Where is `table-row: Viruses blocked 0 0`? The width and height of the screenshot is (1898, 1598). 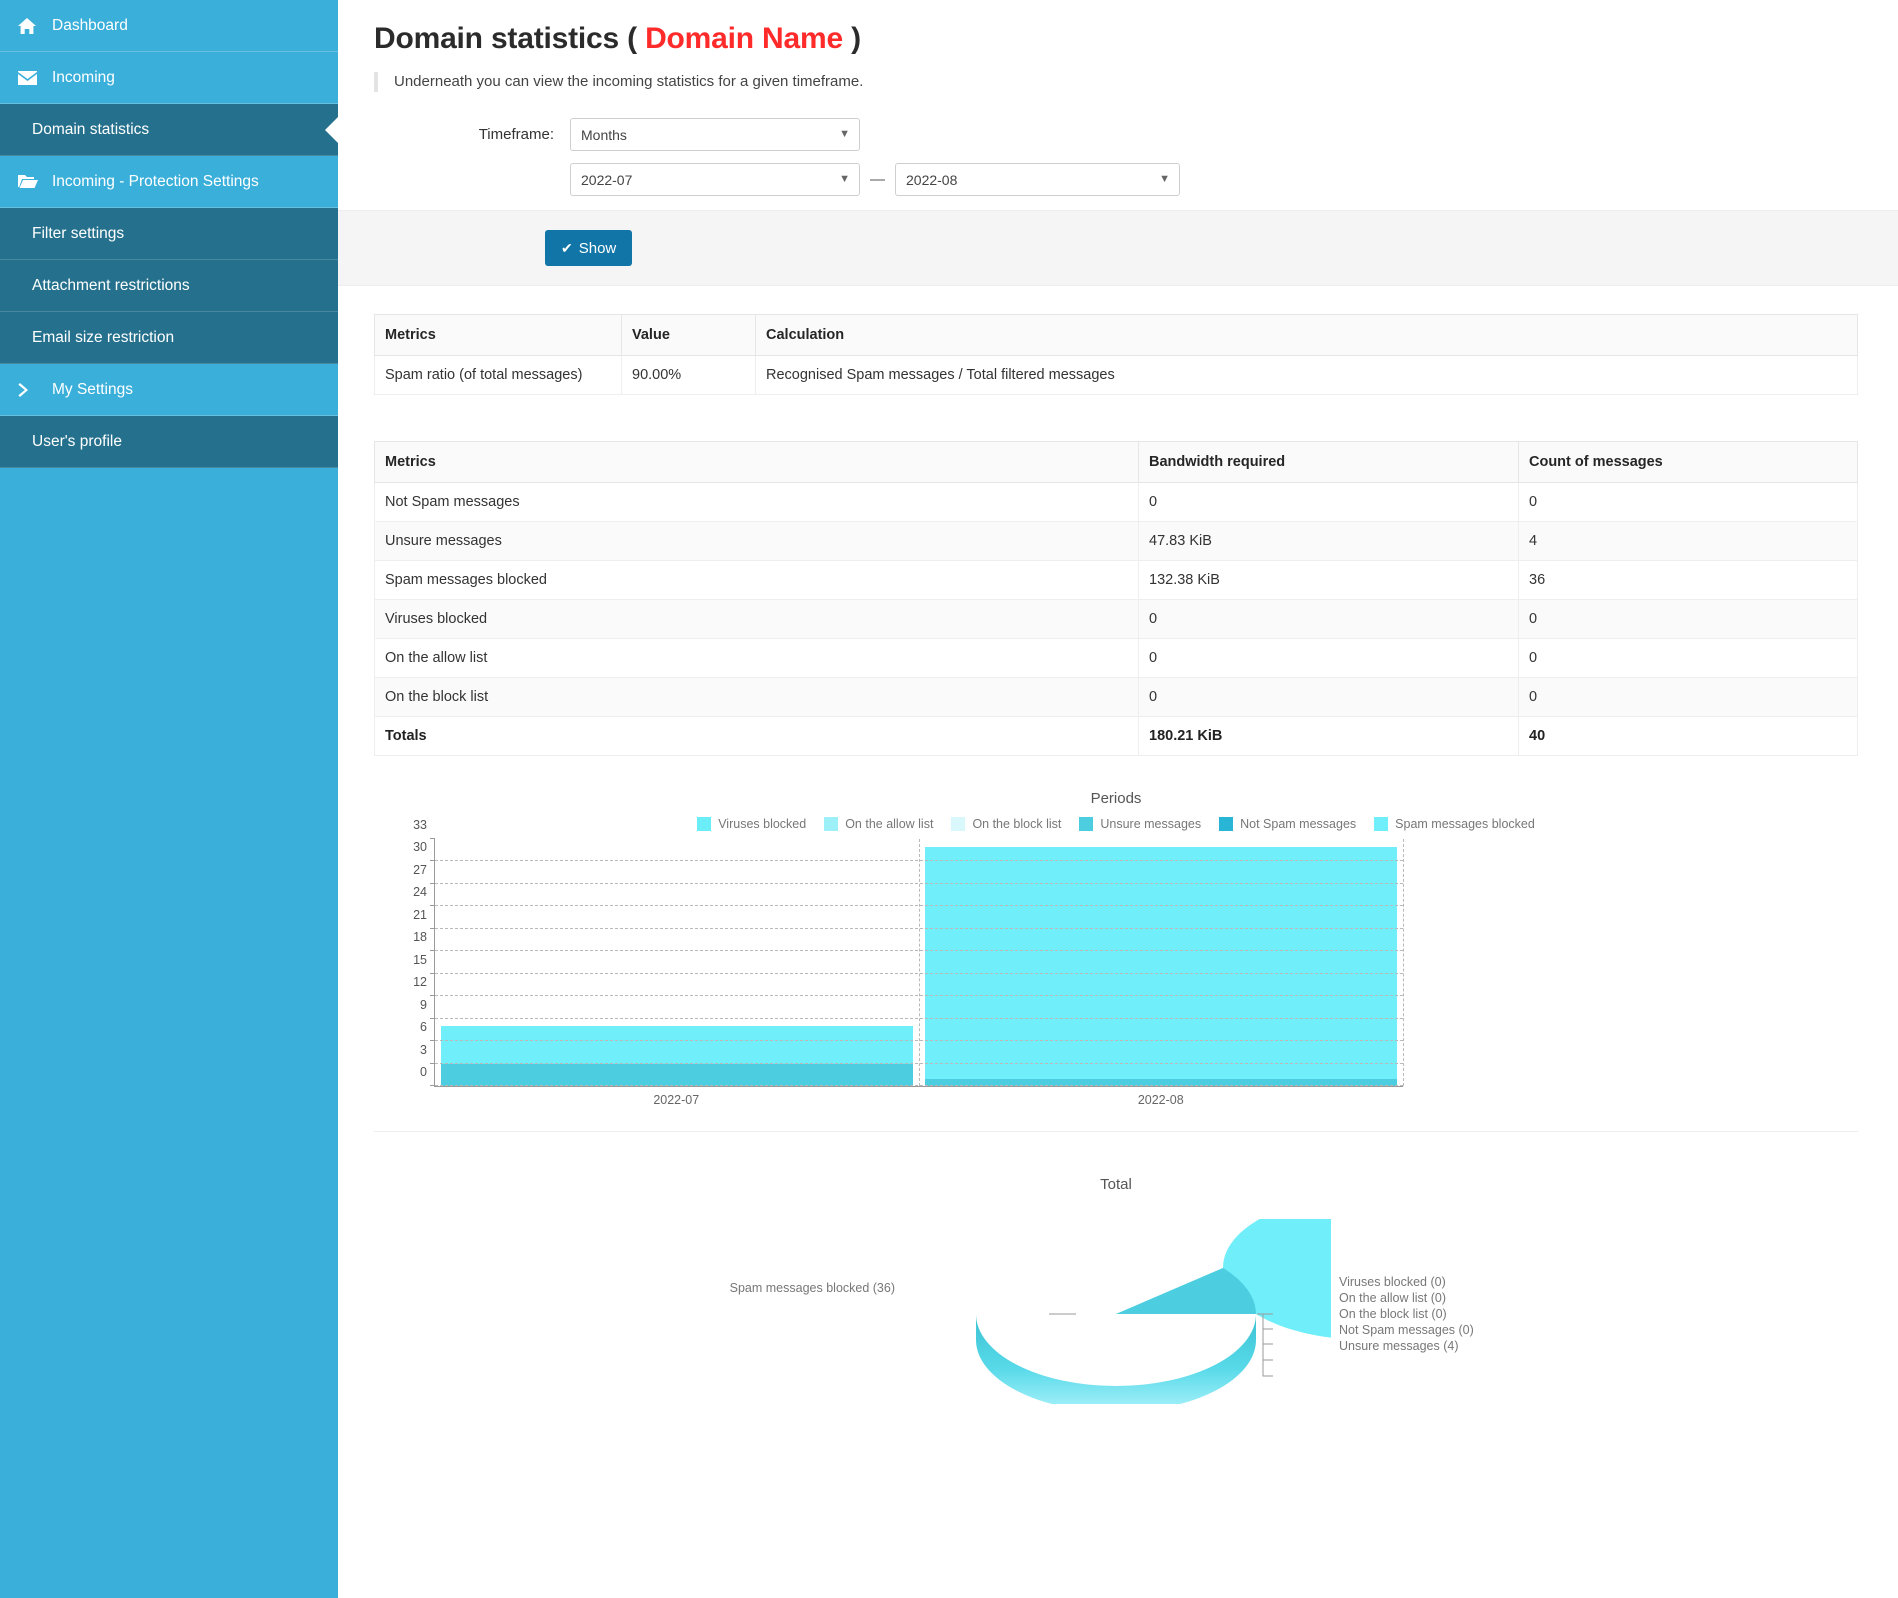 table-row: Viruses blocked 0 0 is located at coordinates (1116, 619).